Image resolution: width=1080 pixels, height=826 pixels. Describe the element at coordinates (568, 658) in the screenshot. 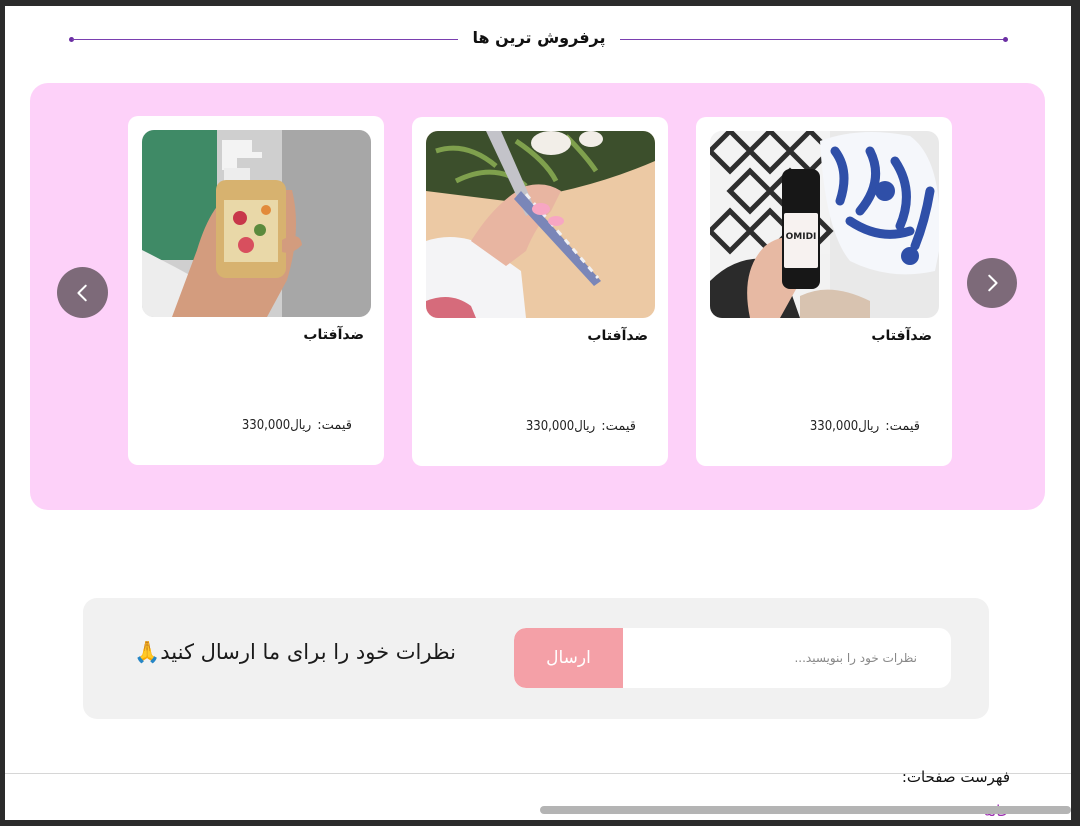

I see `send-button: ارسال` at that location.